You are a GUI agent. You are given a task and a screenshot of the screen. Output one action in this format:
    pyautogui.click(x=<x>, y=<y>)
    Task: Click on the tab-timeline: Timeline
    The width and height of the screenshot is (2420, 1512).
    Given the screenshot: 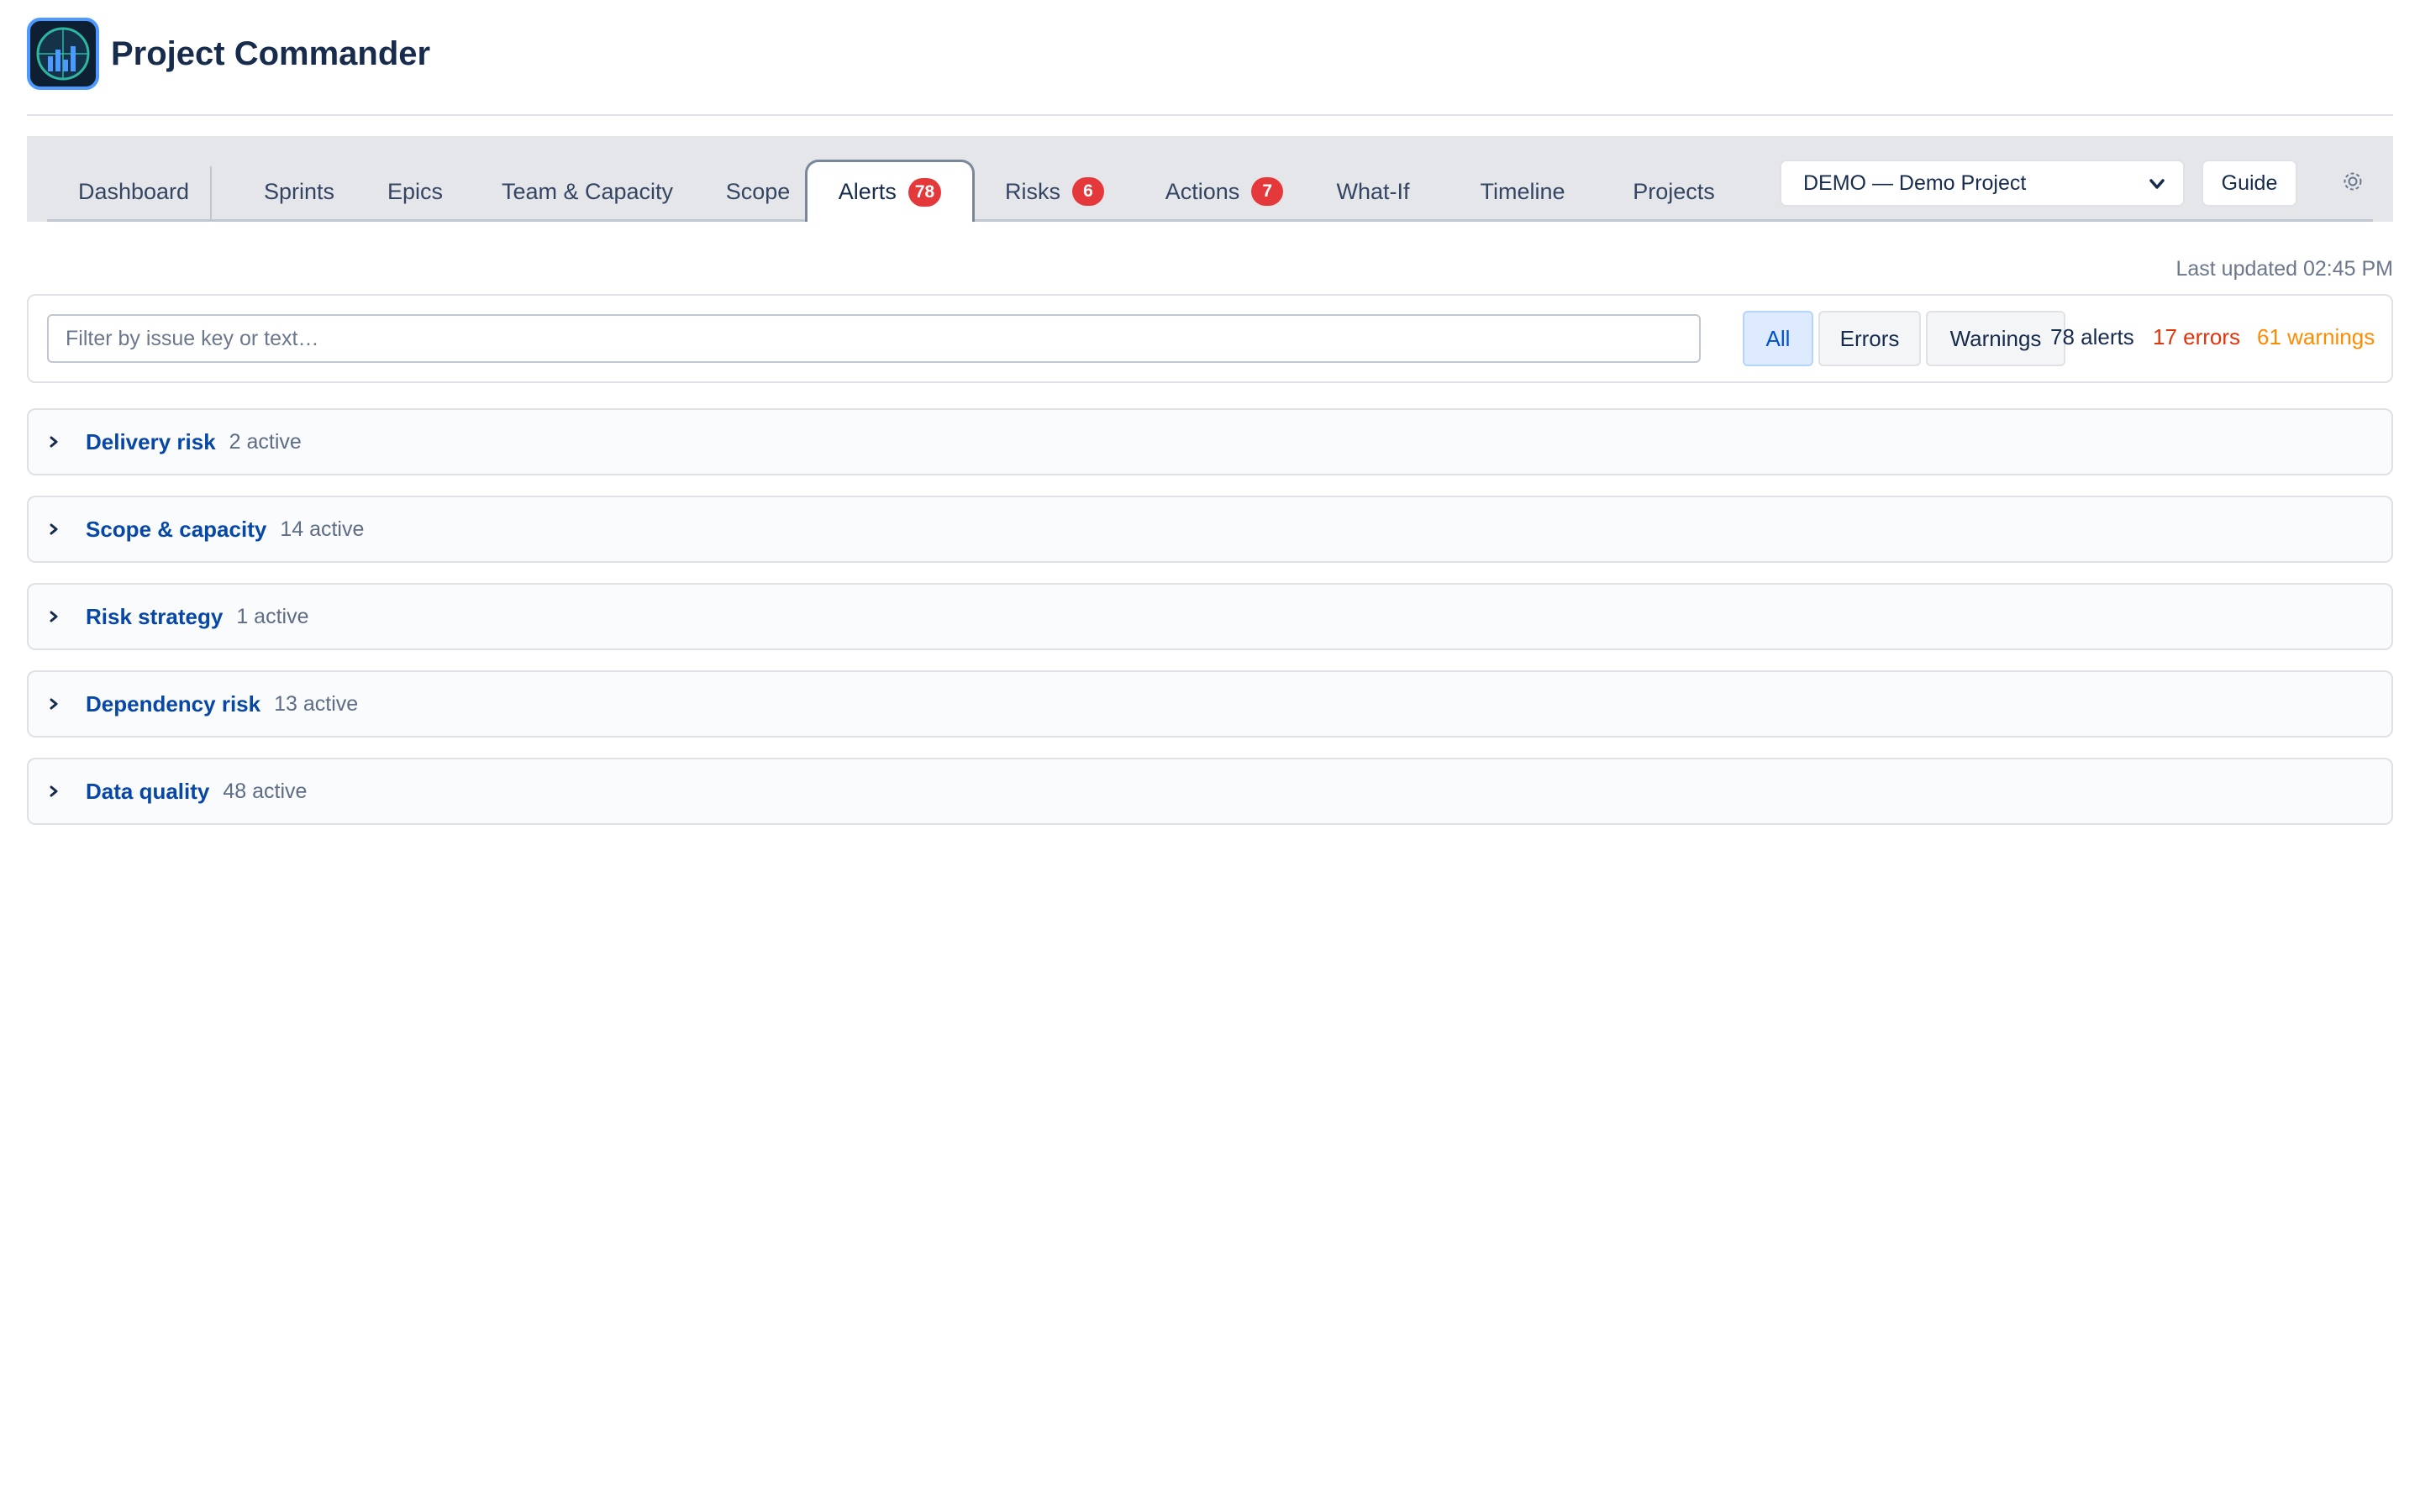 What is the action you would take?
    pyautogui.click(x=1523, y=191)
    